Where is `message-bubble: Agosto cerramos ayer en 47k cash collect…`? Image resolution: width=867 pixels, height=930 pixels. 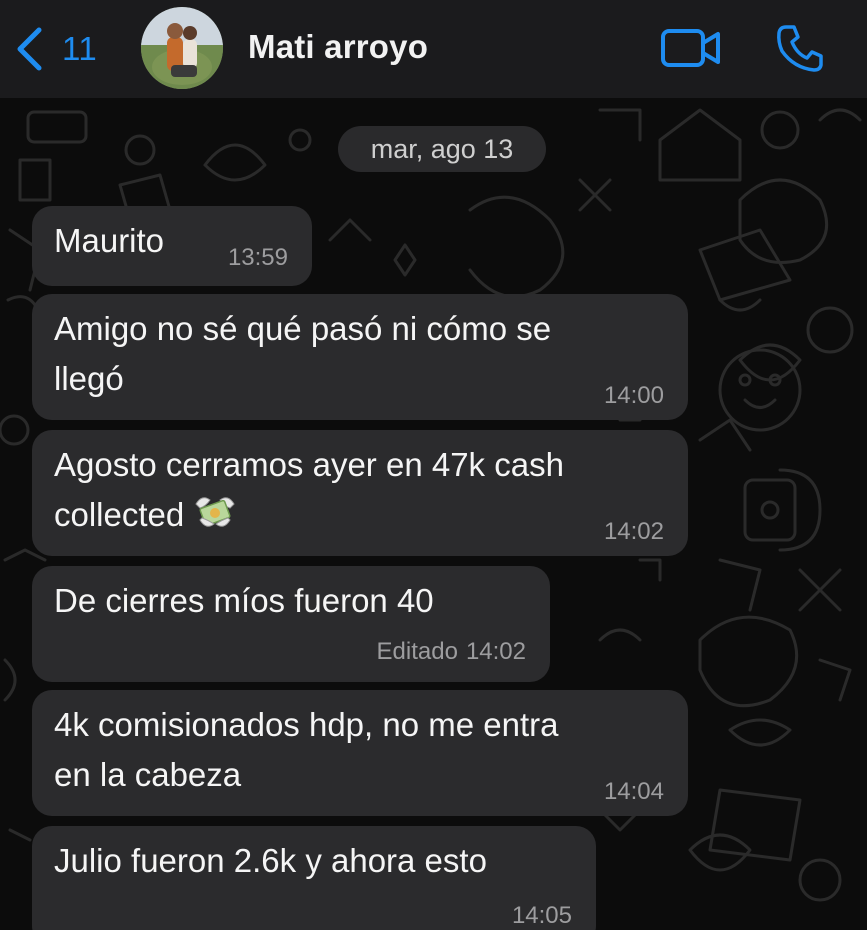
message-bubble: Agosto cerramos ayer en 47k cash collect… is located at coordinates (360, 493).